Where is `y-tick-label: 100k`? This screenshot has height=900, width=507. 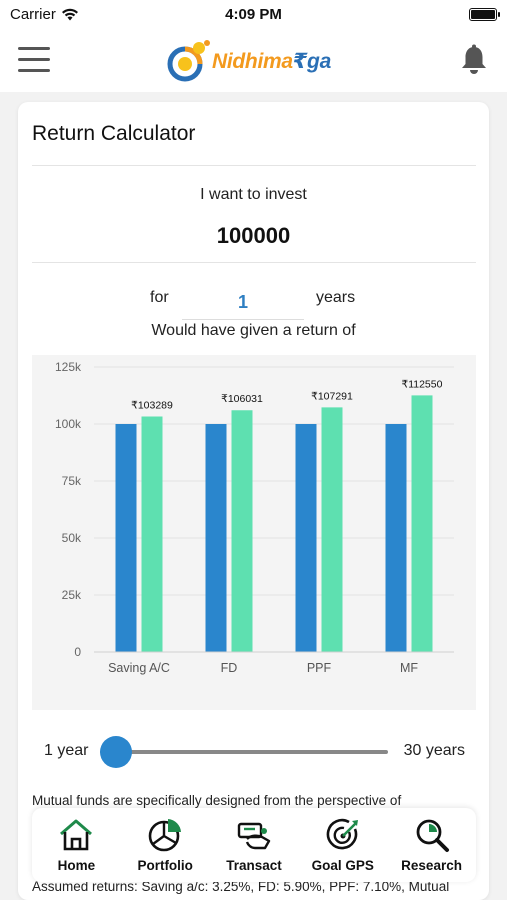
y-tick-label: 100k is located at coordinates (68, 424).